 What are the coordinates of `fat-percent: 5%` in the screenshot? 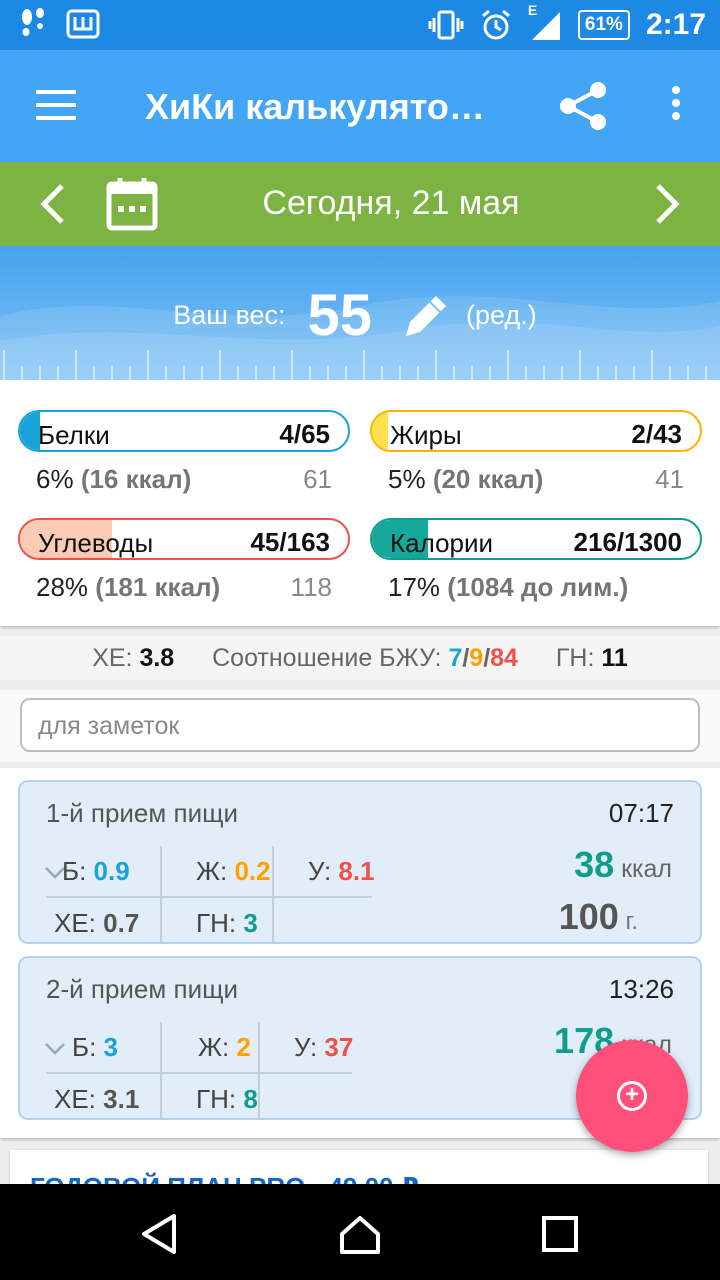 It's located at (407, 479).